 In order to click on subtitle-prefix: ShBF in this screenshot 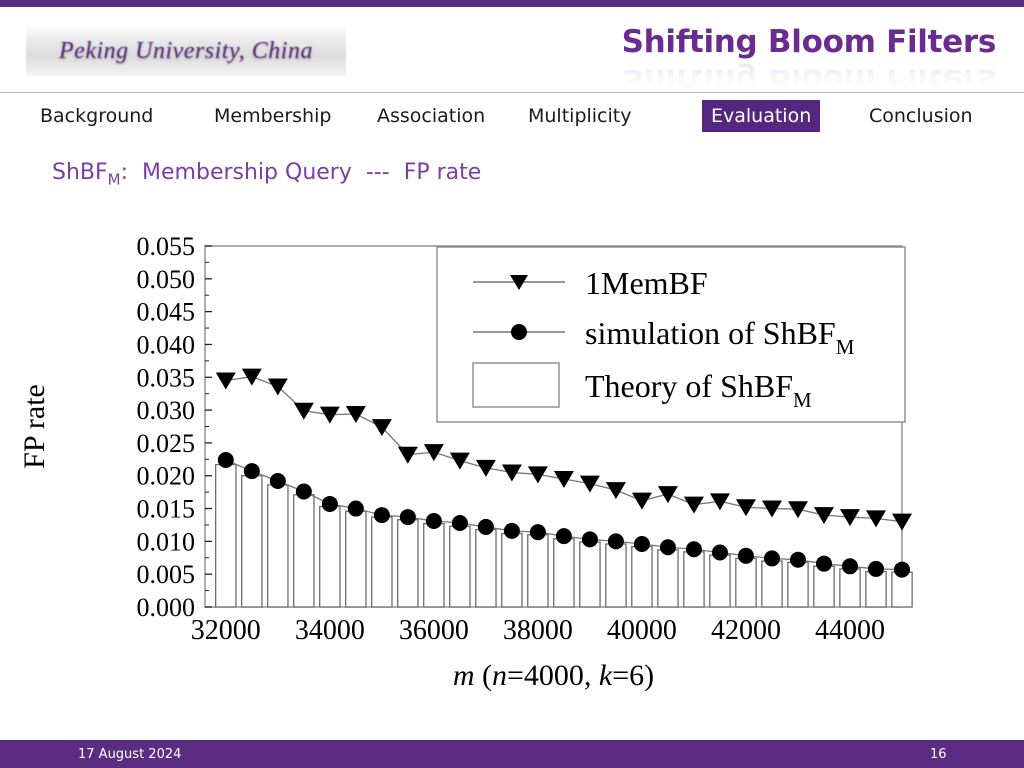, I will do `click(80, 172)`.